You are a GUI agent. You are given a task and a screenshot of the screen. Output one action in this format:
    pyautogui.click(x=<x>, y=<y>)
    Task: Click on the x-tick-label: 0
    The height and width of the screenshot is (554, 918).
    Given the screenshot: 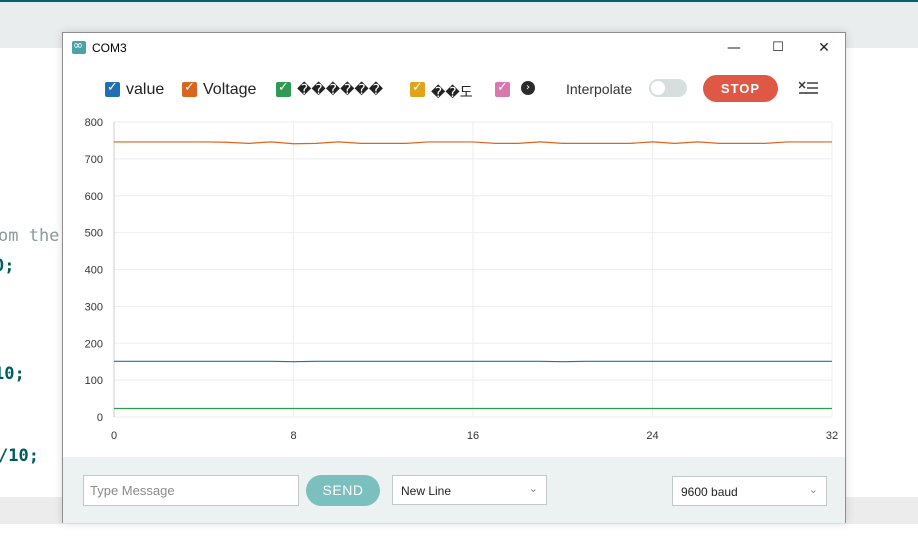 What is the action you would take?
    pyautogui.click(x=114, y=436)
    